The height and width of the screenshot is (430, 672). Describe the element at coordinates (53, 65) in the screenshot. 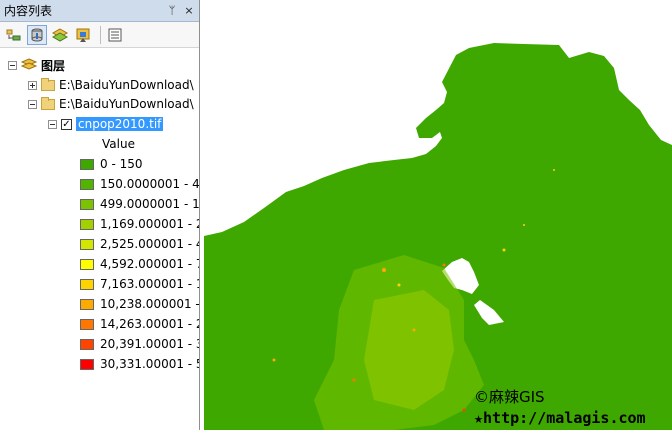

I see `tree-root-label: 图层` at that location.